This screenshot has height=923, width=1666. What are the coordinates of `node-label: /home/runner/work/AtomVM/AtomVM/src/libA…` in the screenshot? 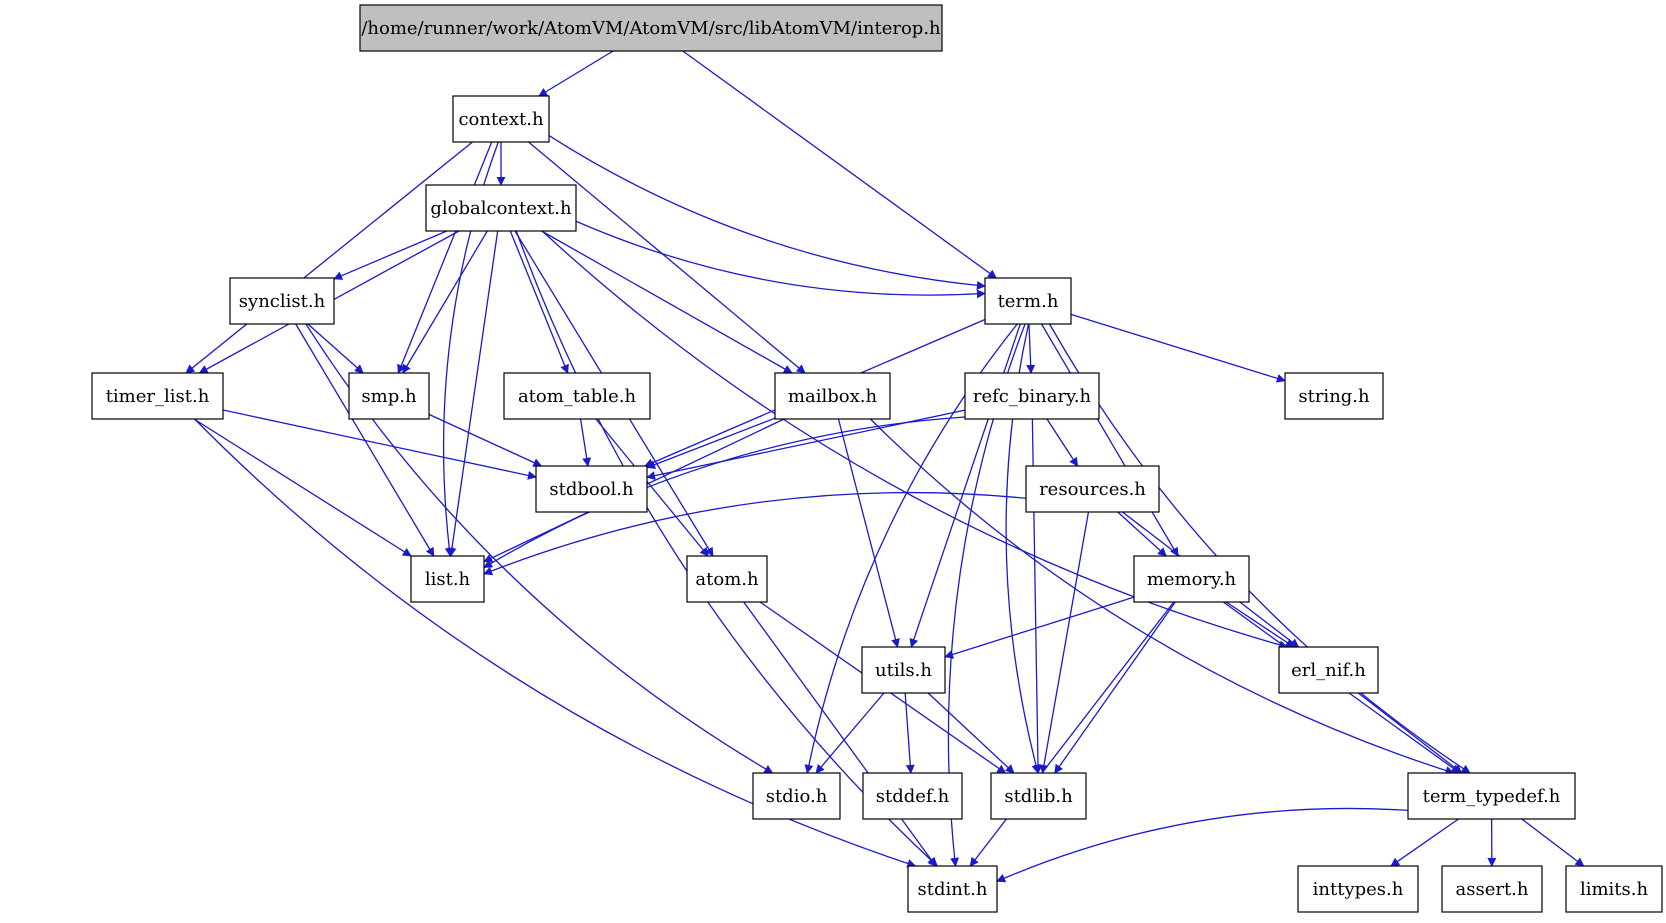 It's located at (651, 28).